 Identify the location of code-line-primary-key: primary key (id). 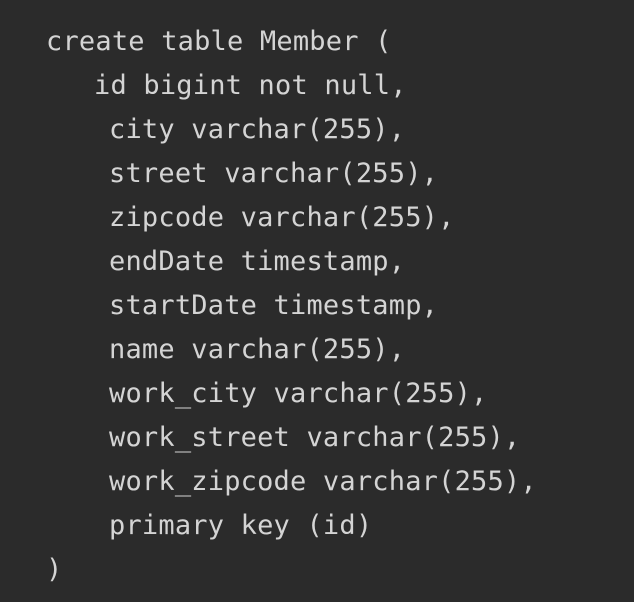
(241, 525).